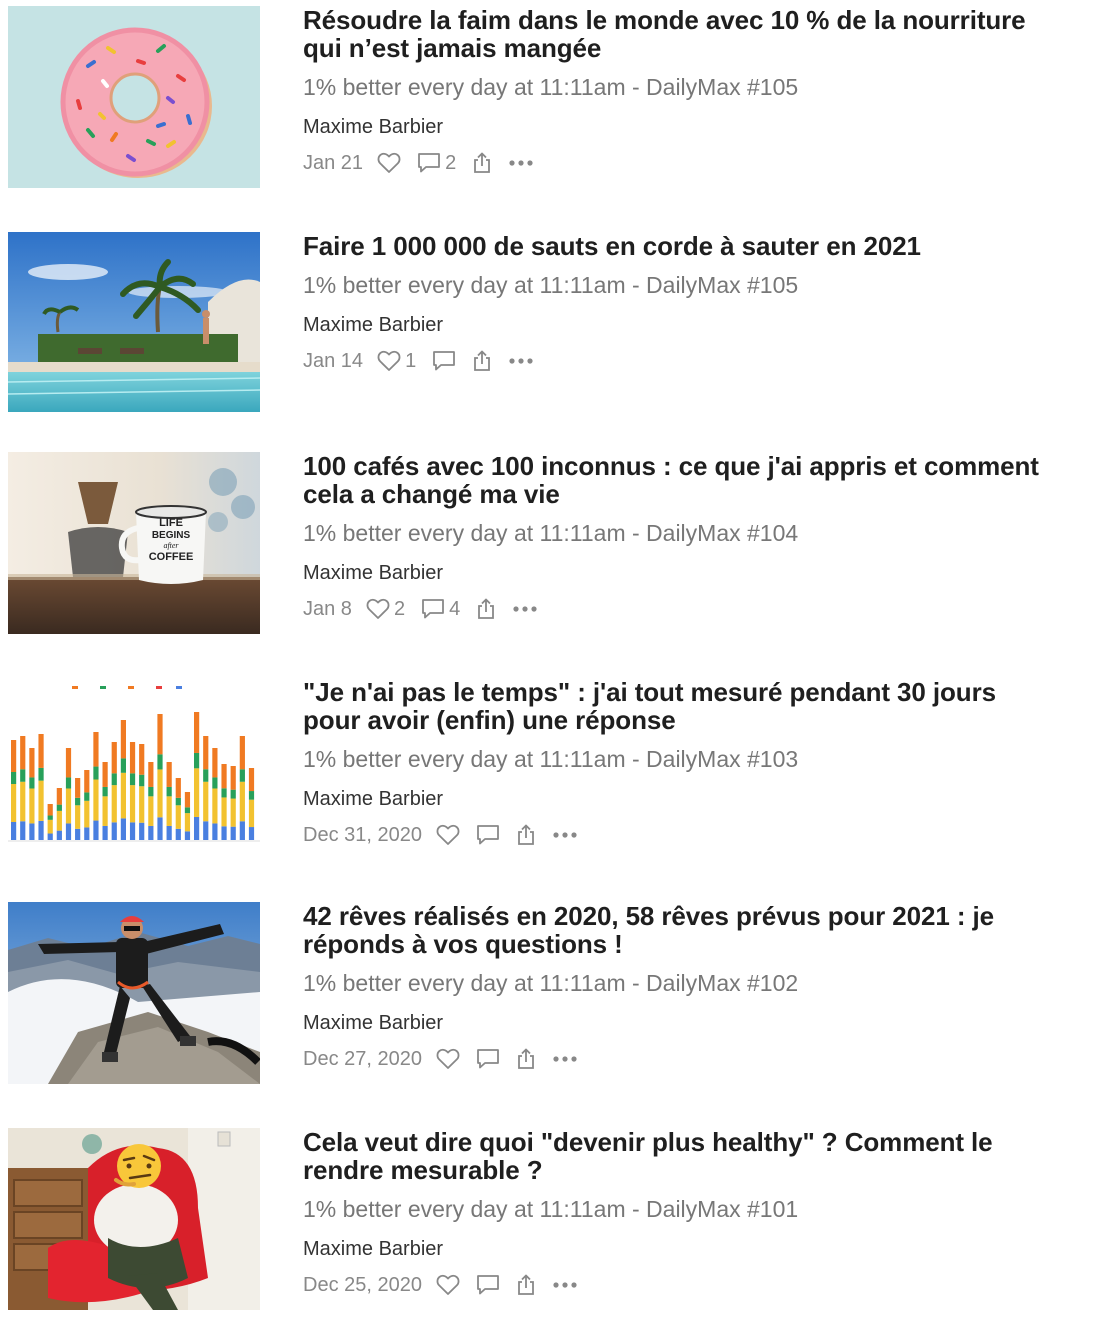 This screenshot has width=1110, height=1318. What do you see at coordinates (385, 609) in the screenshot?
I see `like-button: 2` at bounding box center [385, 609].